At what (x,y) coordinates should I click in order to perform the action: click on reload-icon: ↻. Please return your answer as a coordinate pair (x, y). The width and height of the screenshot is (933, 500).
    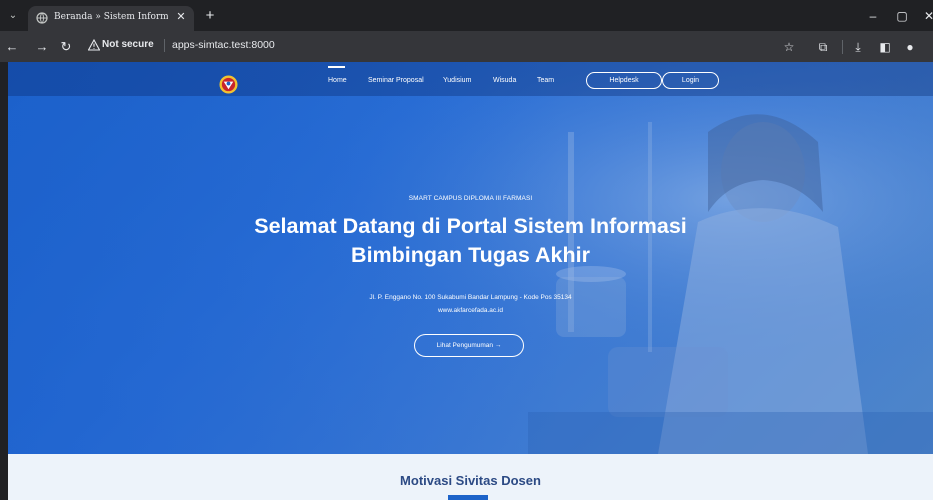
    Looking at the image, I should click on (66, 47).